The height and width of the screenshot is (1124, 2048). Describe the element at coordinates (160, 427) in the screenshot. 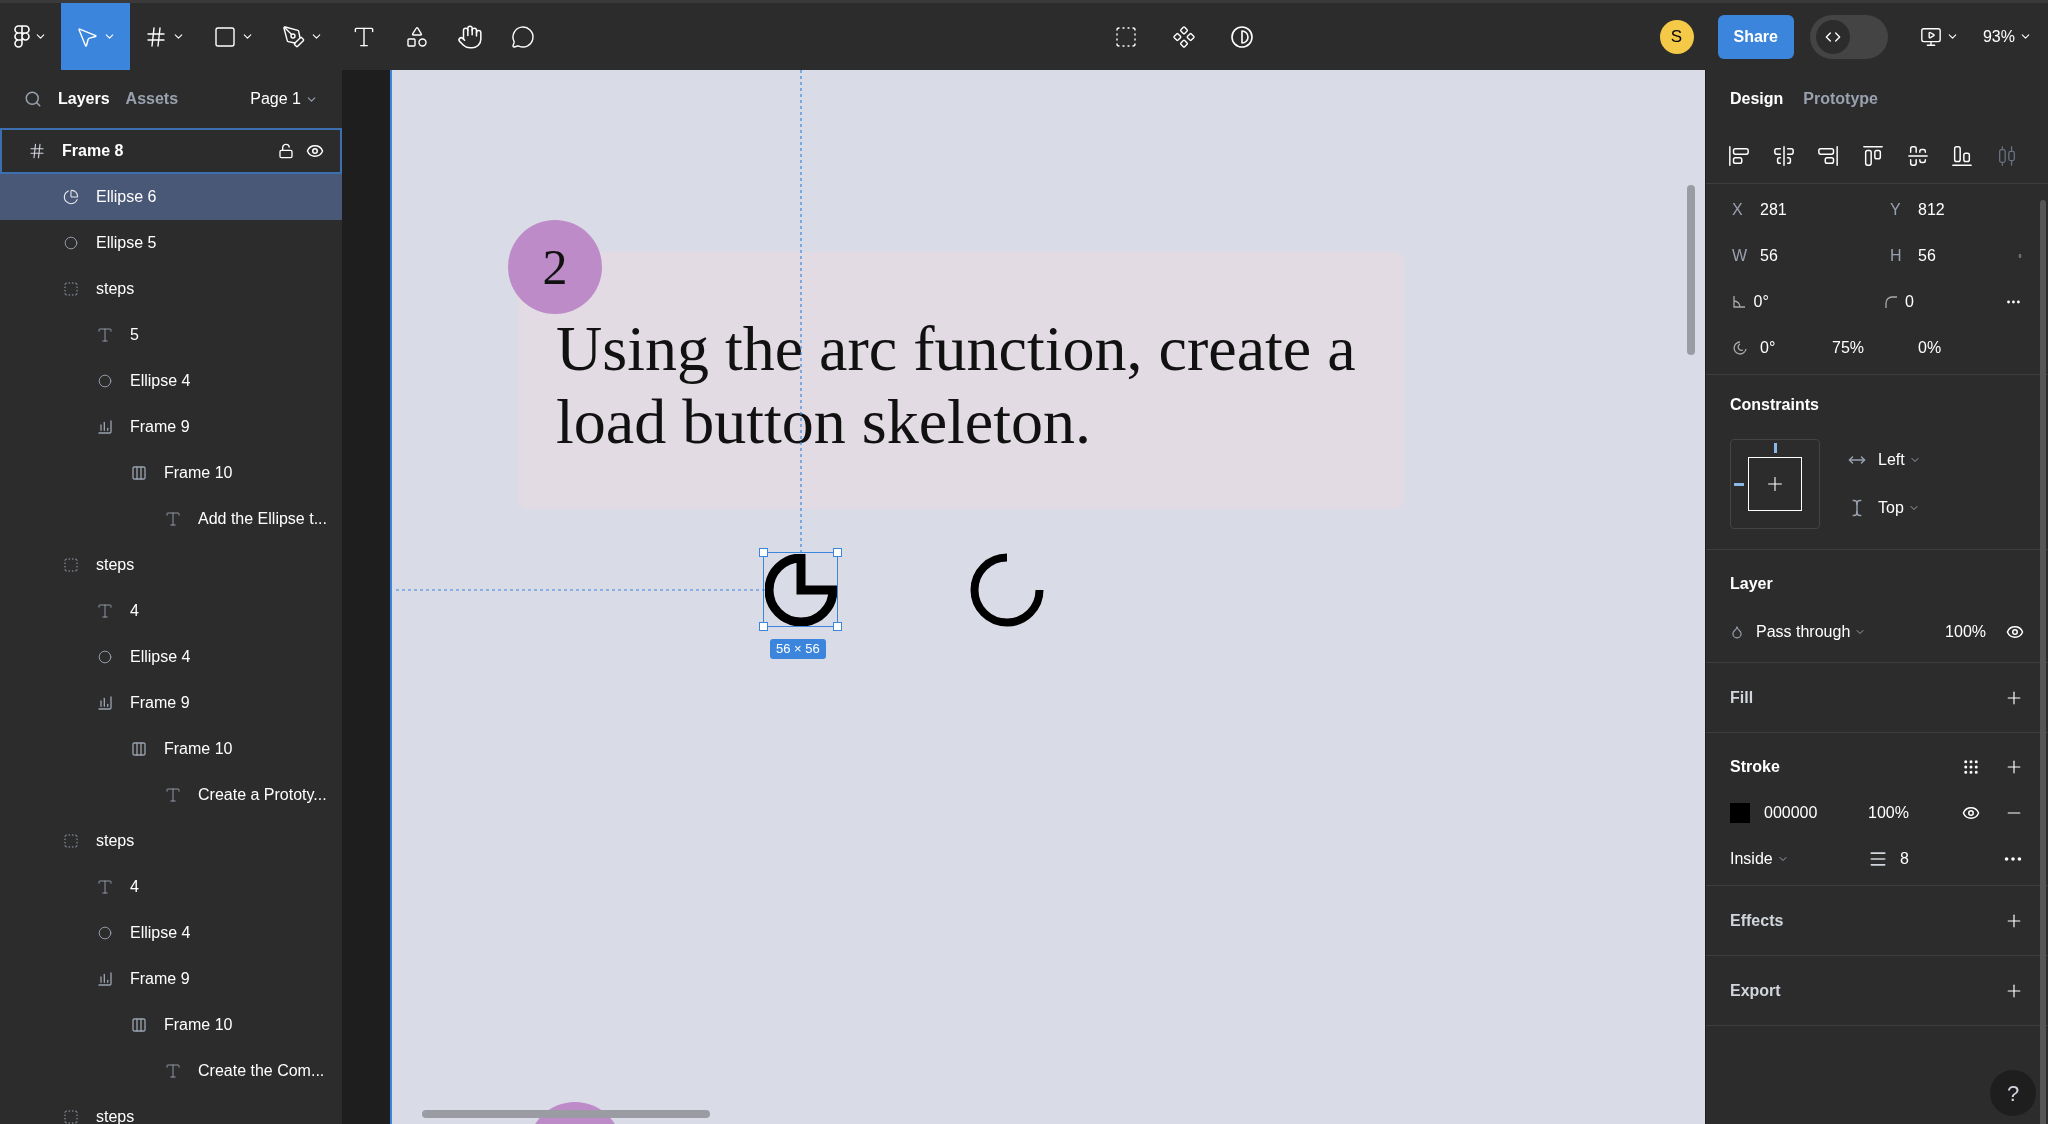

I see `layer-name: Frame 9` at that location.